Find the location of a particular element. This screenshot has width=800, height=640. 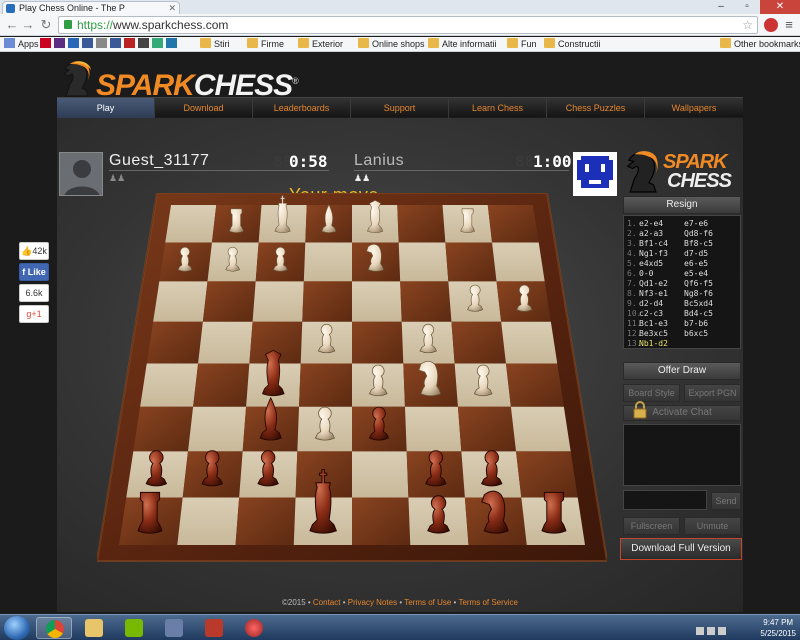

nav-play: Play is located at coordinates (106, 108).